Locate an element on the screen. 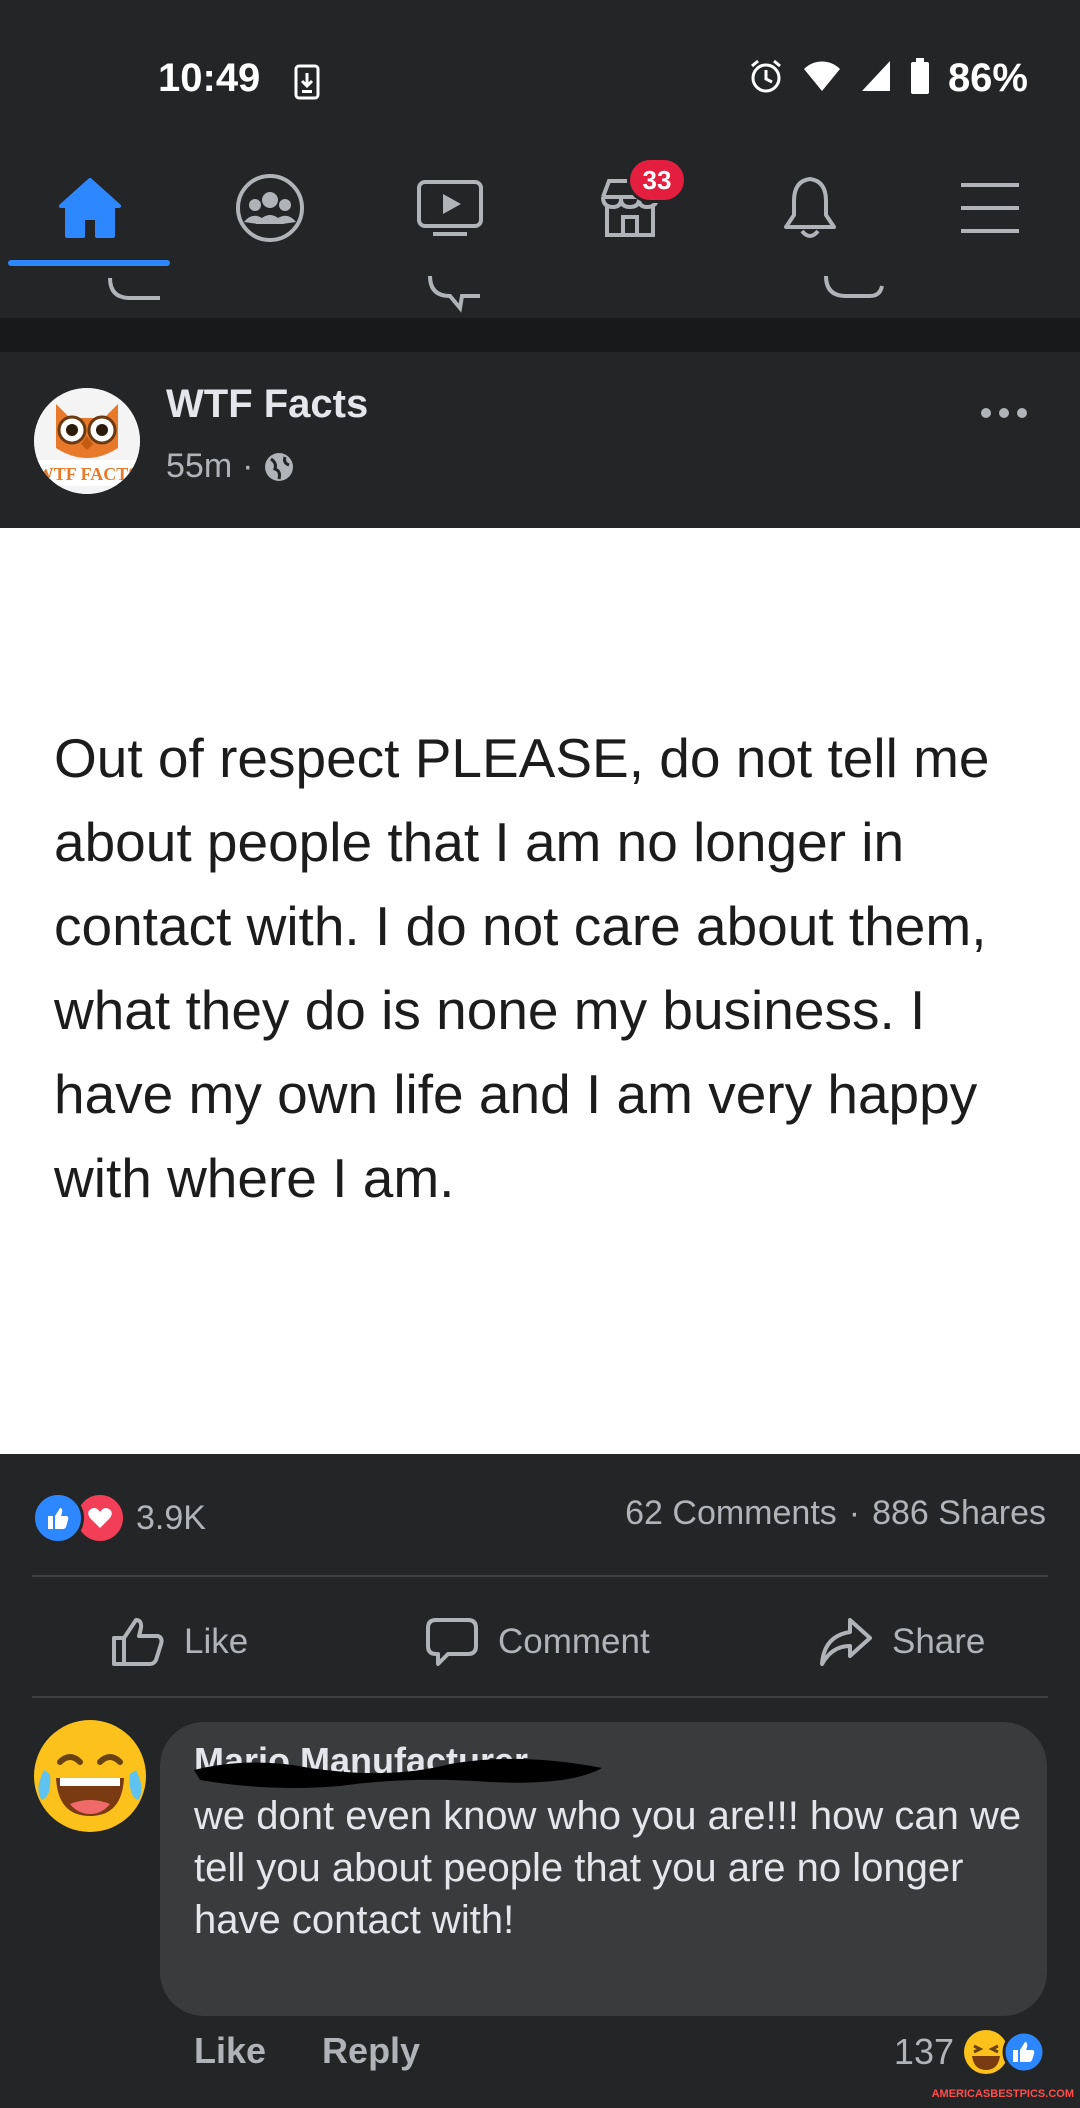 This screenshot has height=2108, width=1080. battery-percent: 86% is located at coordinates (987, 78).